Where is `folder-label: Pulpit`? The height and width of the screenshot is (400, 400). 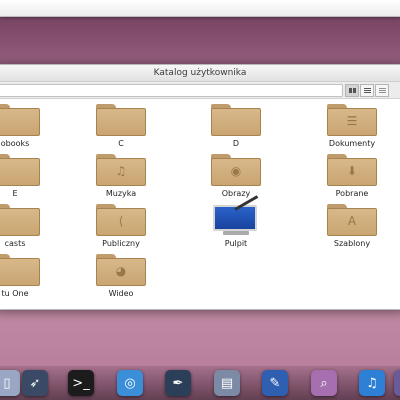
folder-label: Pulpit is located at coordinates (236, 243).